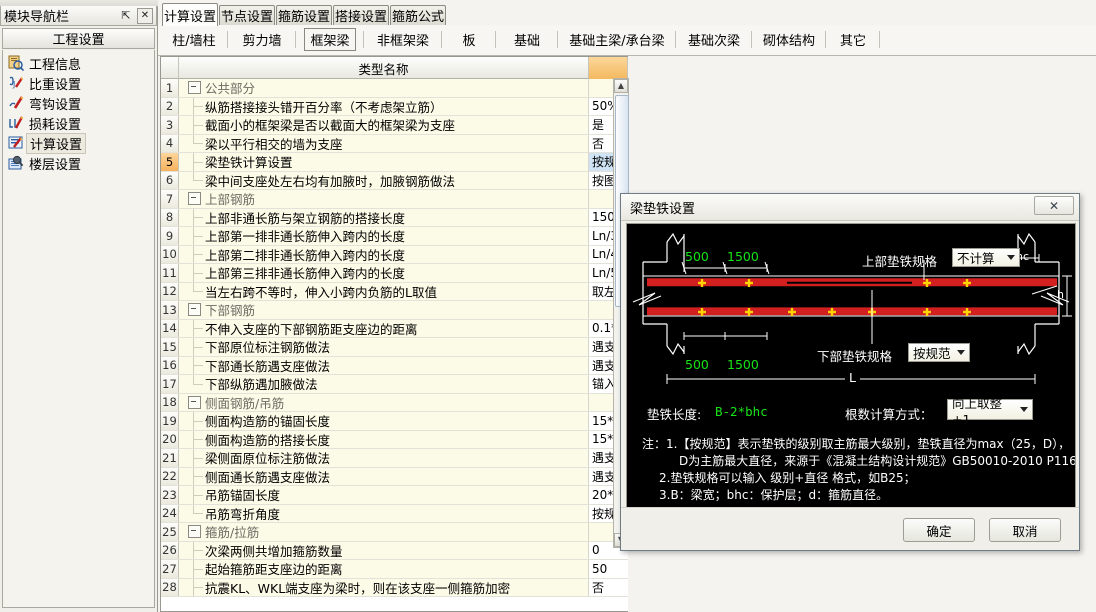 This screenshot has width=1096, height=612. I want to click on table-row: 17 下部纵筋遇加腋做法 锚入, so click(394, 384).